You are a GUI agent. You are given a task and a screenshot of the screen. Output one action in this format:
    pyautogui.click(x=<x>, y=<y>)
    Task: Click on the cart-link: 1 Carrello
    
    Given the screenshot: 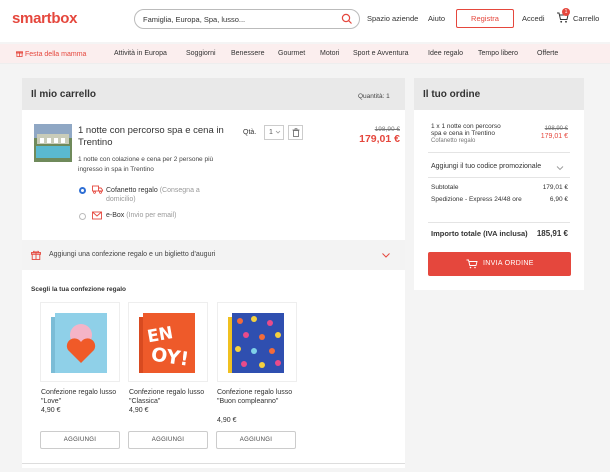 What is the action you would take?
    pyautogui.click(x=581, y=18)
    